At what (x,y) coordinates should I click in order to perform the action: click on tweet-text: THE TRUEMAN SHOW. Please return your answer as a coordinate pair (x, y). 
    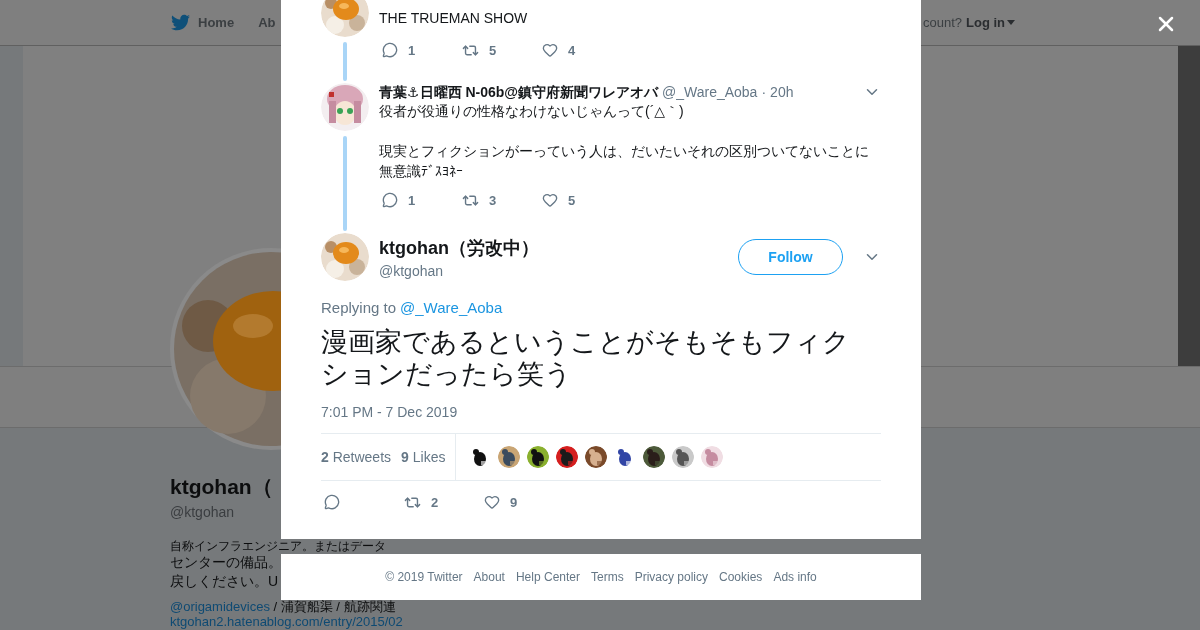
    Looking at the image, I should click on (454, 18).